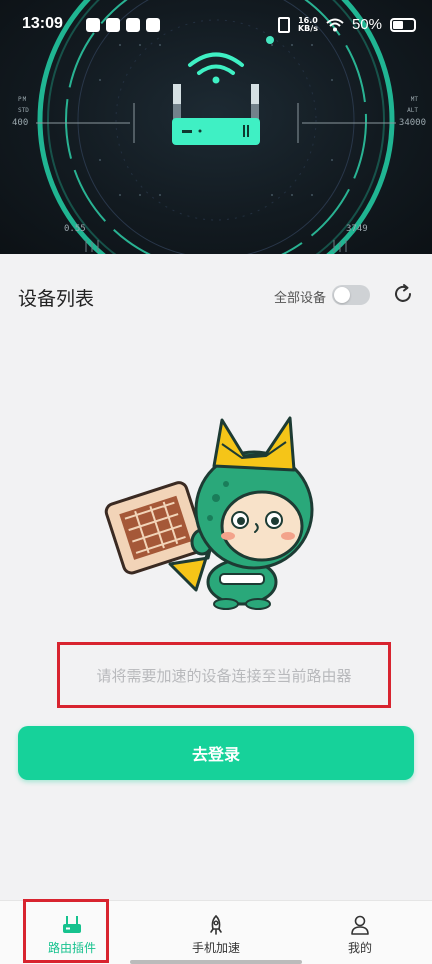 This screenshot has height=964, width=432. Describe the element at coordinates (357, 229) in the screenshot. I see `hud-right-bottom-value: 3749` at that location.